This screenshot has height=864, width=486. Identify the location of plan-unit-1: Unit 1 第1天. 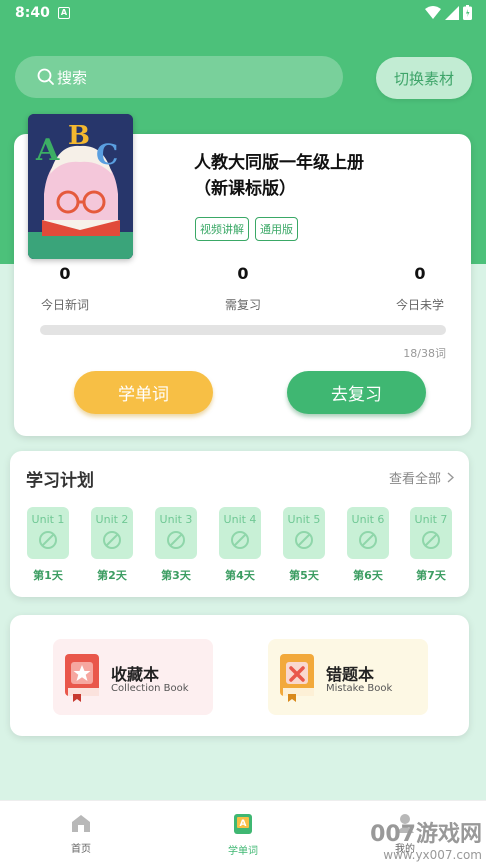
(48, 545).